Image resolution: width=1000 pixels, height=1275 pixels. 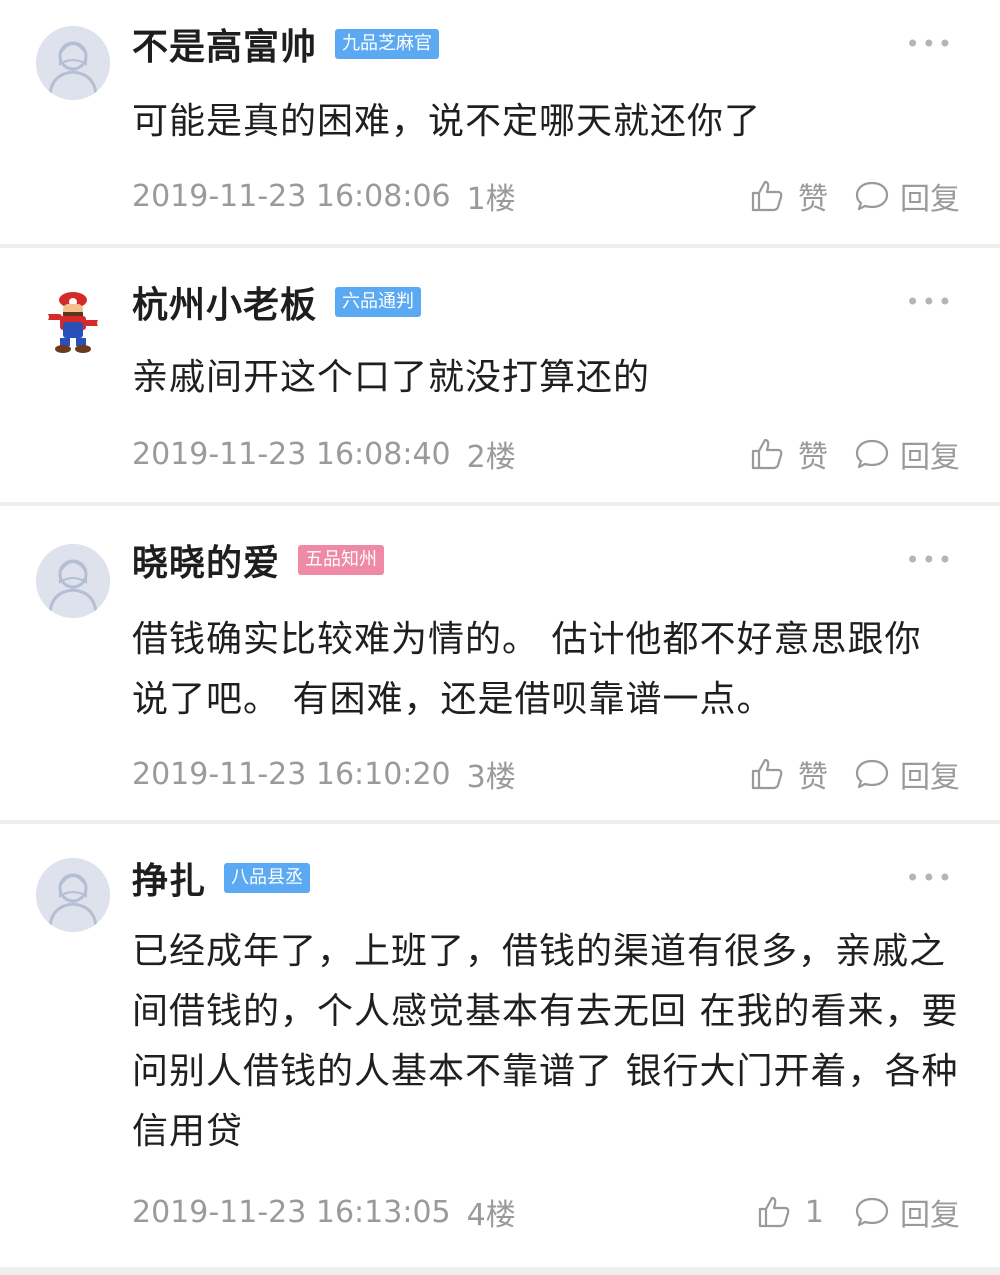 I want to click on timestamp: 2019-11-23 16:08:40, so click(x=291, y=454).